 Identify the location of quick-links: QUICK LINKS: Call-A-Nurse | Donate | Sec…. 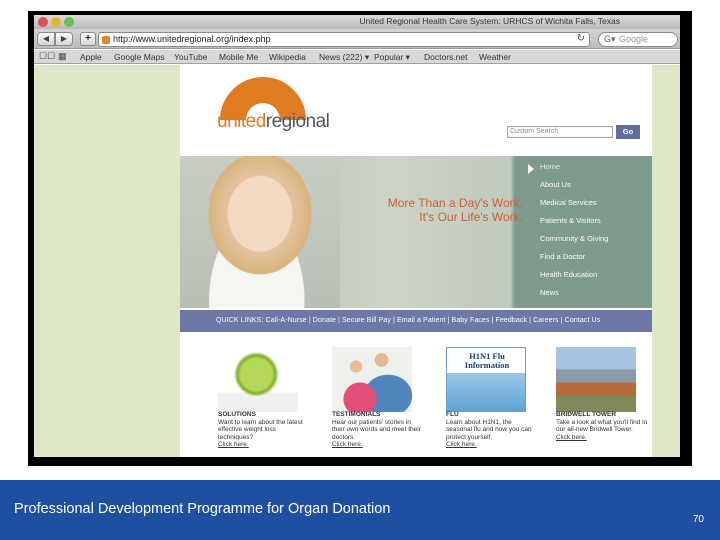
(408, 320).